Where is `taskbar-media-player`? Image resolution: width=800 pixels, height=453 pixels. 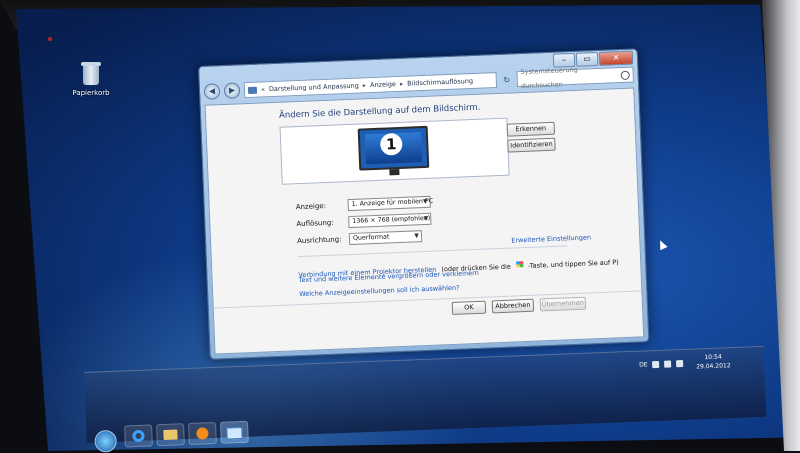
taskbar-media-player is located at coordinates (202, 433).